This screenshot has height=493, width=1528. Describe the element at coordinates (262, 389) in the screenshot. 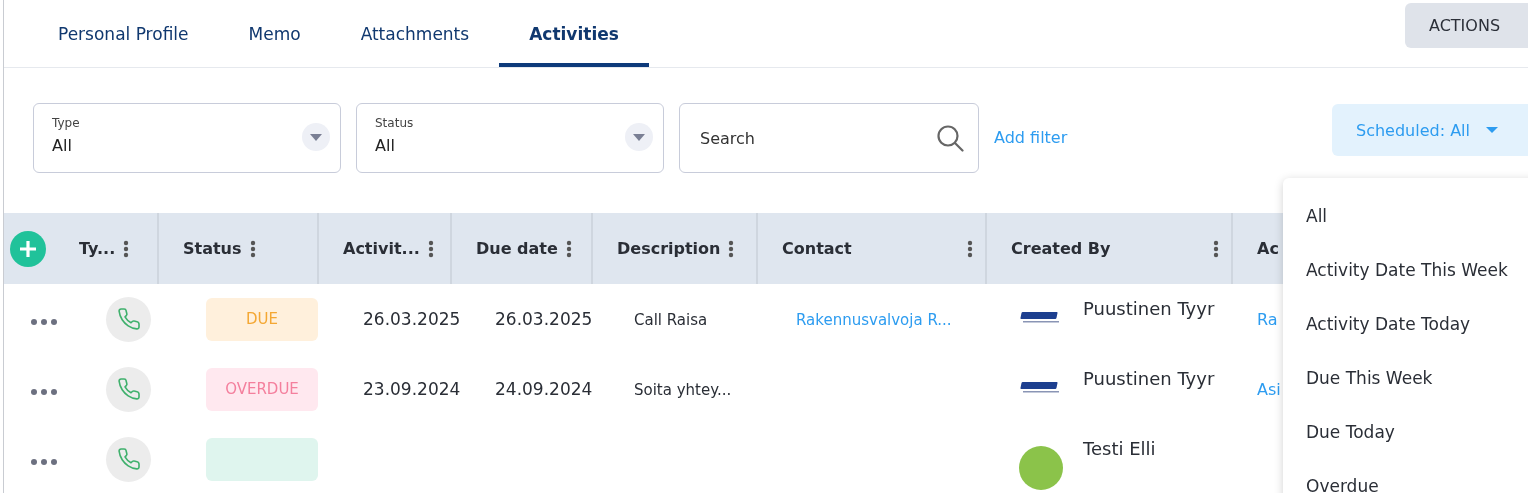

I see `status-badge: OVERDUE` at that location.